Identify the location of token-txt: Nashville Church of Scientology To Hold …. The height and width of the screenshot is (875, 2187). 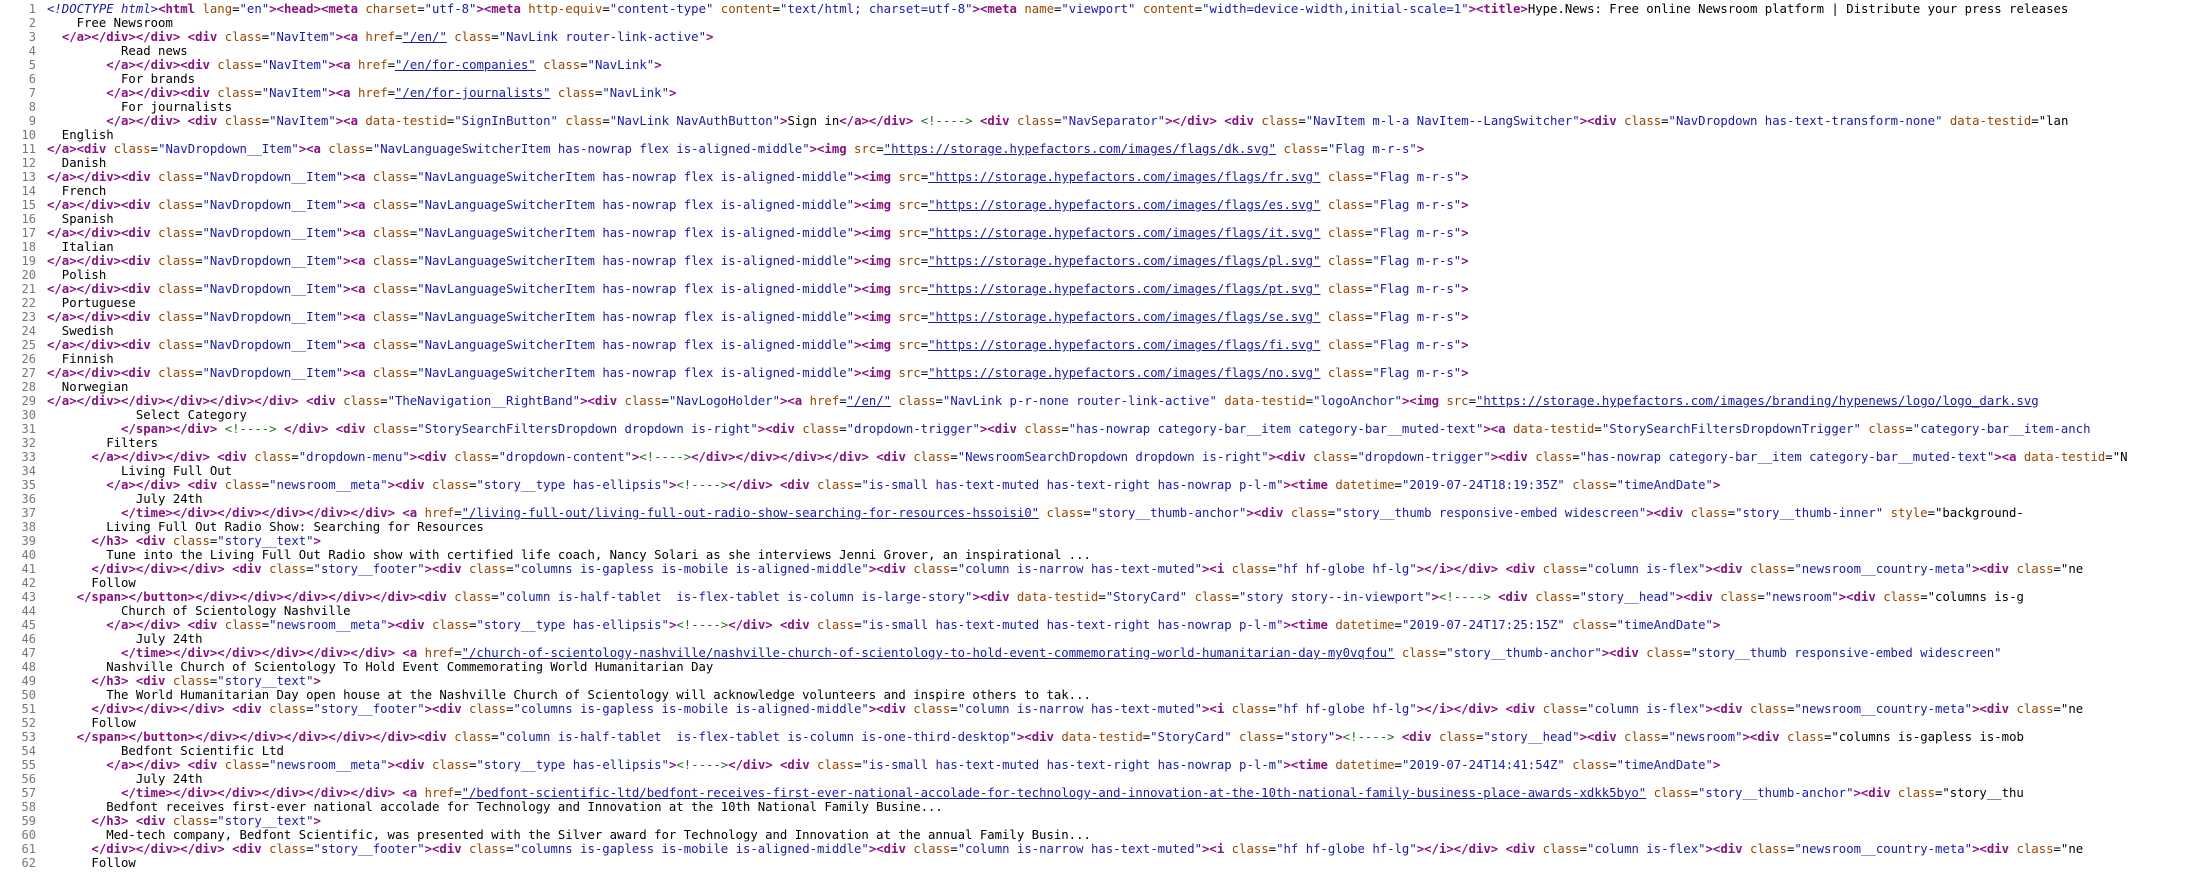
(380, 667).